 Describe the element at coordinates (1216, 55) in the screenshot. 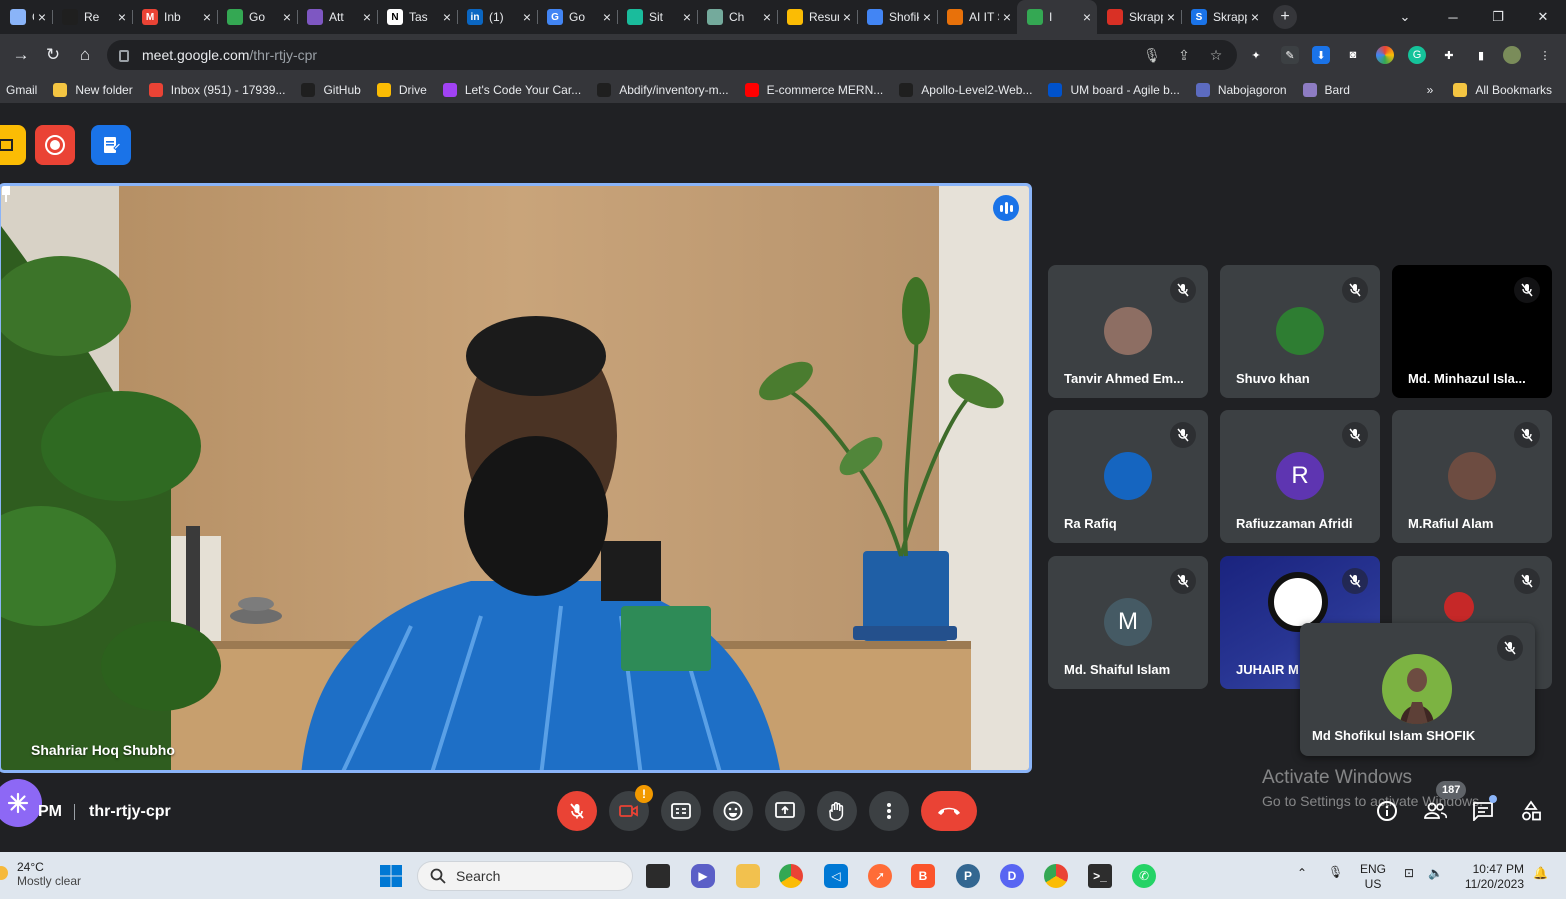

I see `bookmark-star-icon: ☆` at that location.